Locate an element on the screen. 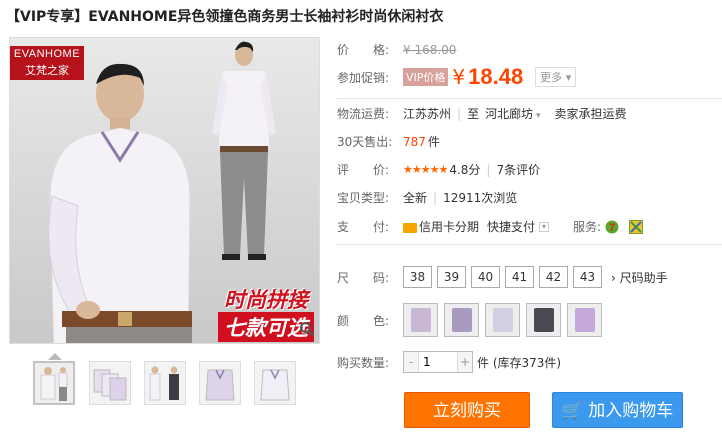 This screenshot has height=439, width=722. currency-symbol: ¥ is located at coordinates (459, 77).